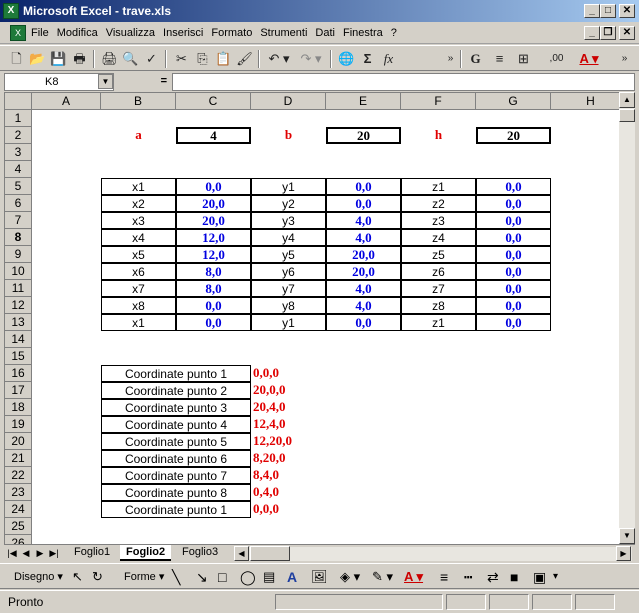  I want to click on point-label-5: Coordinate punto 5, so click(176, 441).